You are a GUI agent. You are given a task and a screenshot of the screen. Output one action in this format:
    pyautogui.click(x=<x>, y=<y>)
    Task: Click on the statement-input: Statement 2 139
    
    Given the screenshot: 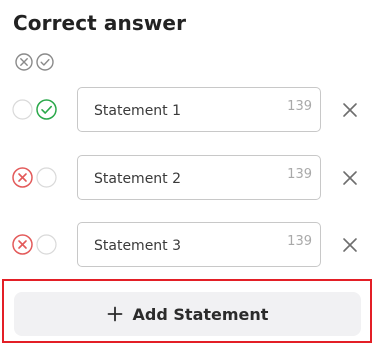 What is the action you would take?
    pyautogui.click(x=199, y=177)
    